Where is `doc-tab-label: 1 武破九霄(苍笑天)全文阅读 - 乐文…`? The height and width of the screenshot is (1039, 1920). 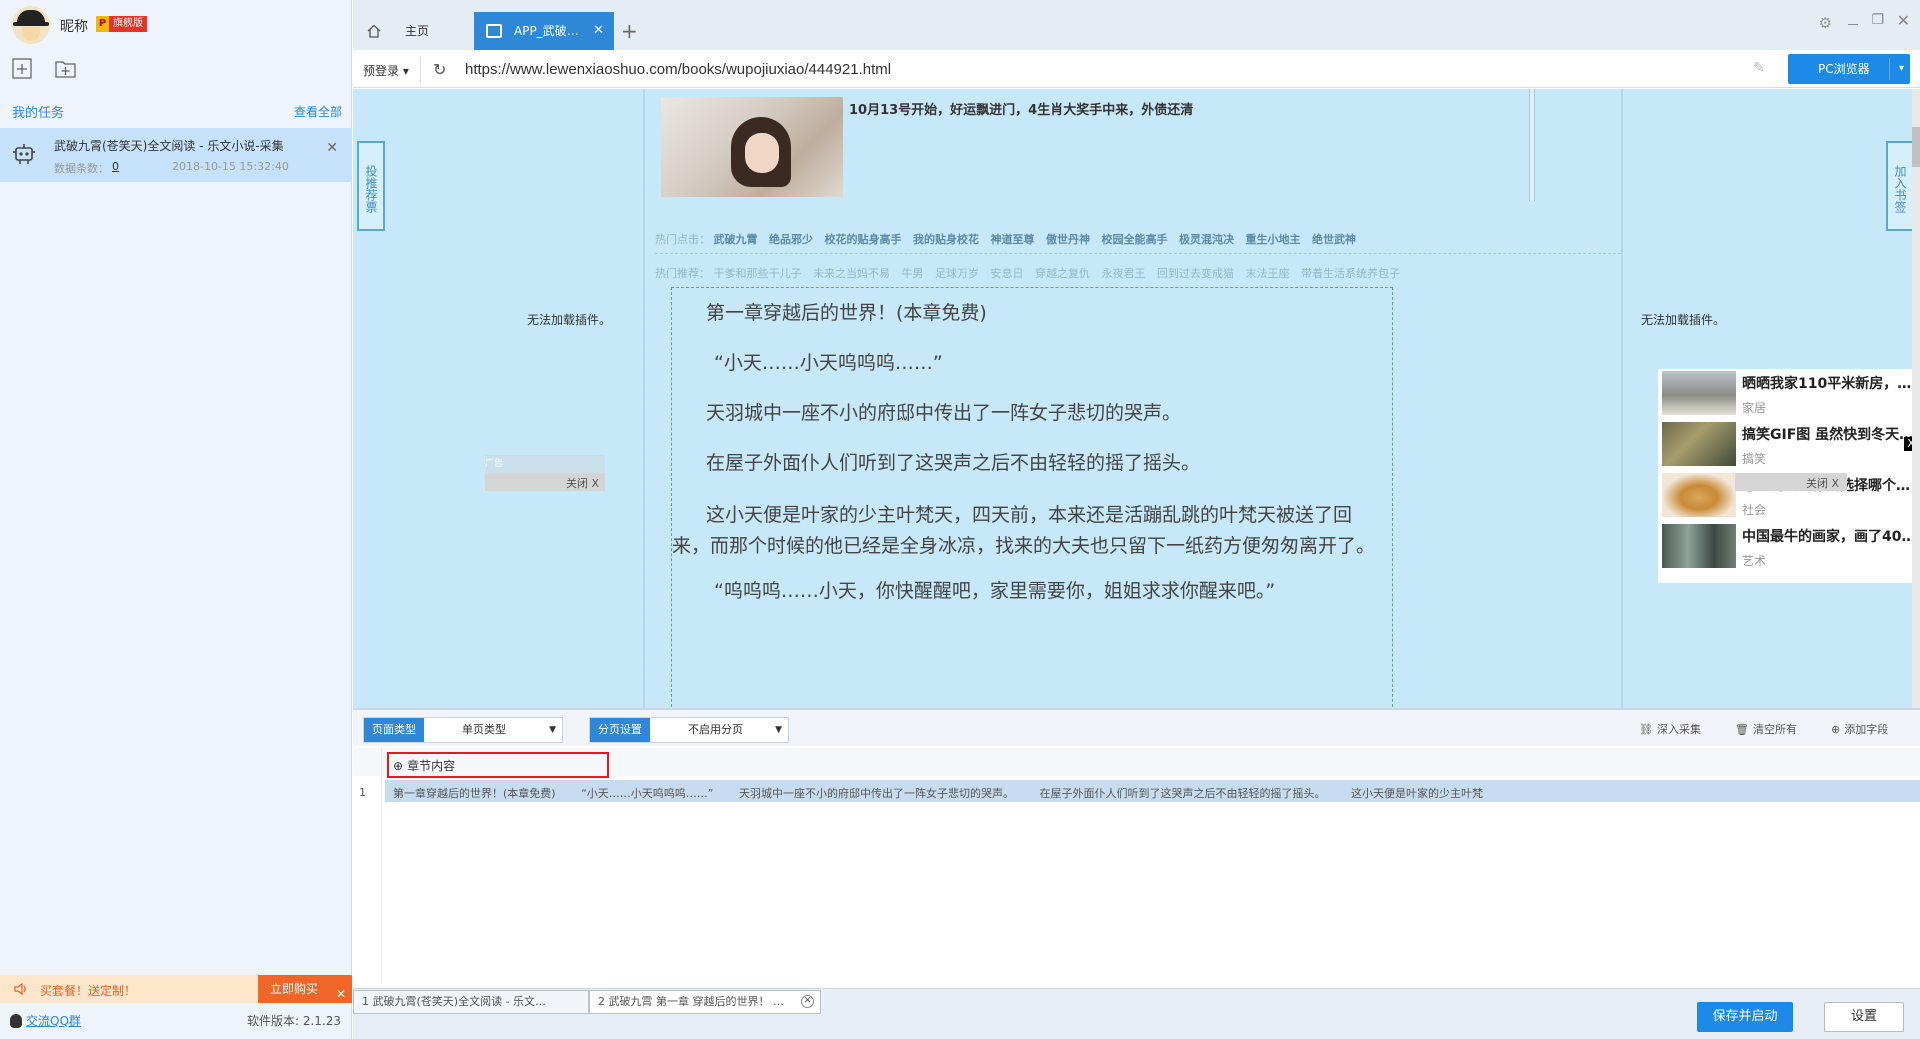 doc-tab-label: 1 武破九霄(苍笑天)全文阅读 - 乐文… is located at coordinates (454, 1001).